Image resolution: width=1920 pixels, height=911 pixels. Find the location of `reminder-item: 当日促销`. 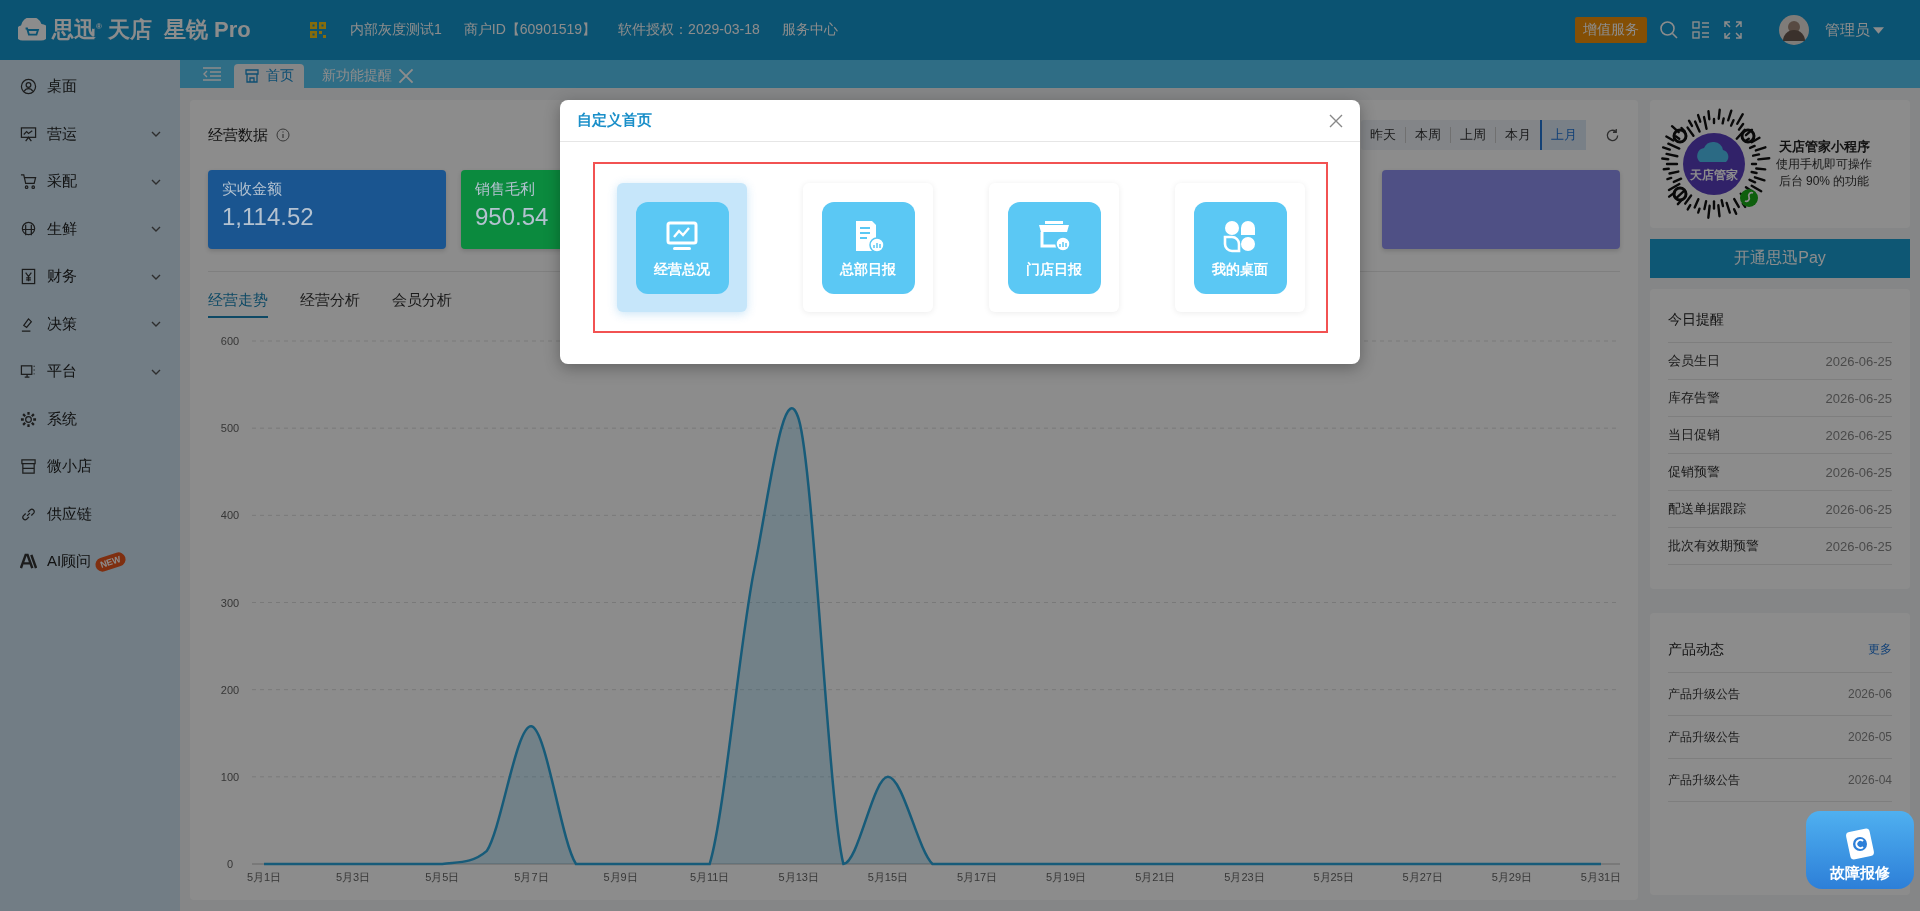

reminder-item: 当日促销 is located at coordinates (1694, 435).